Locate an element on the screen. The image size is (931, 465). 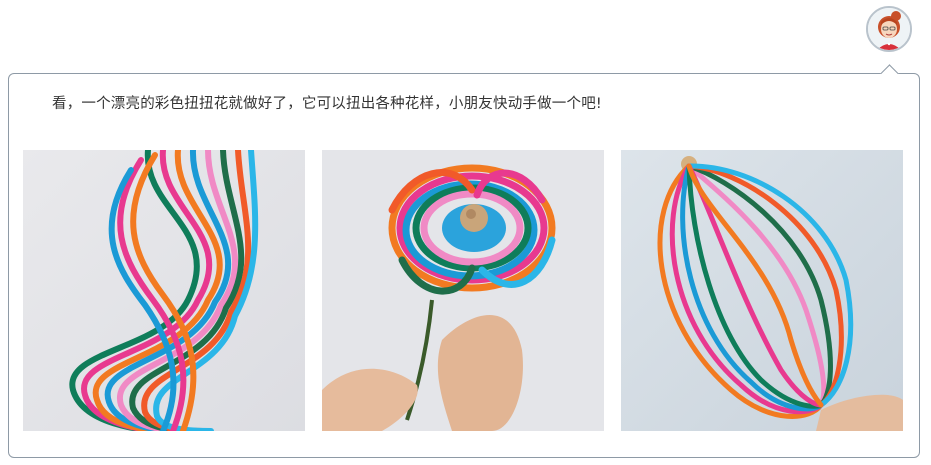
avatar is located at coordinates (889, 29).